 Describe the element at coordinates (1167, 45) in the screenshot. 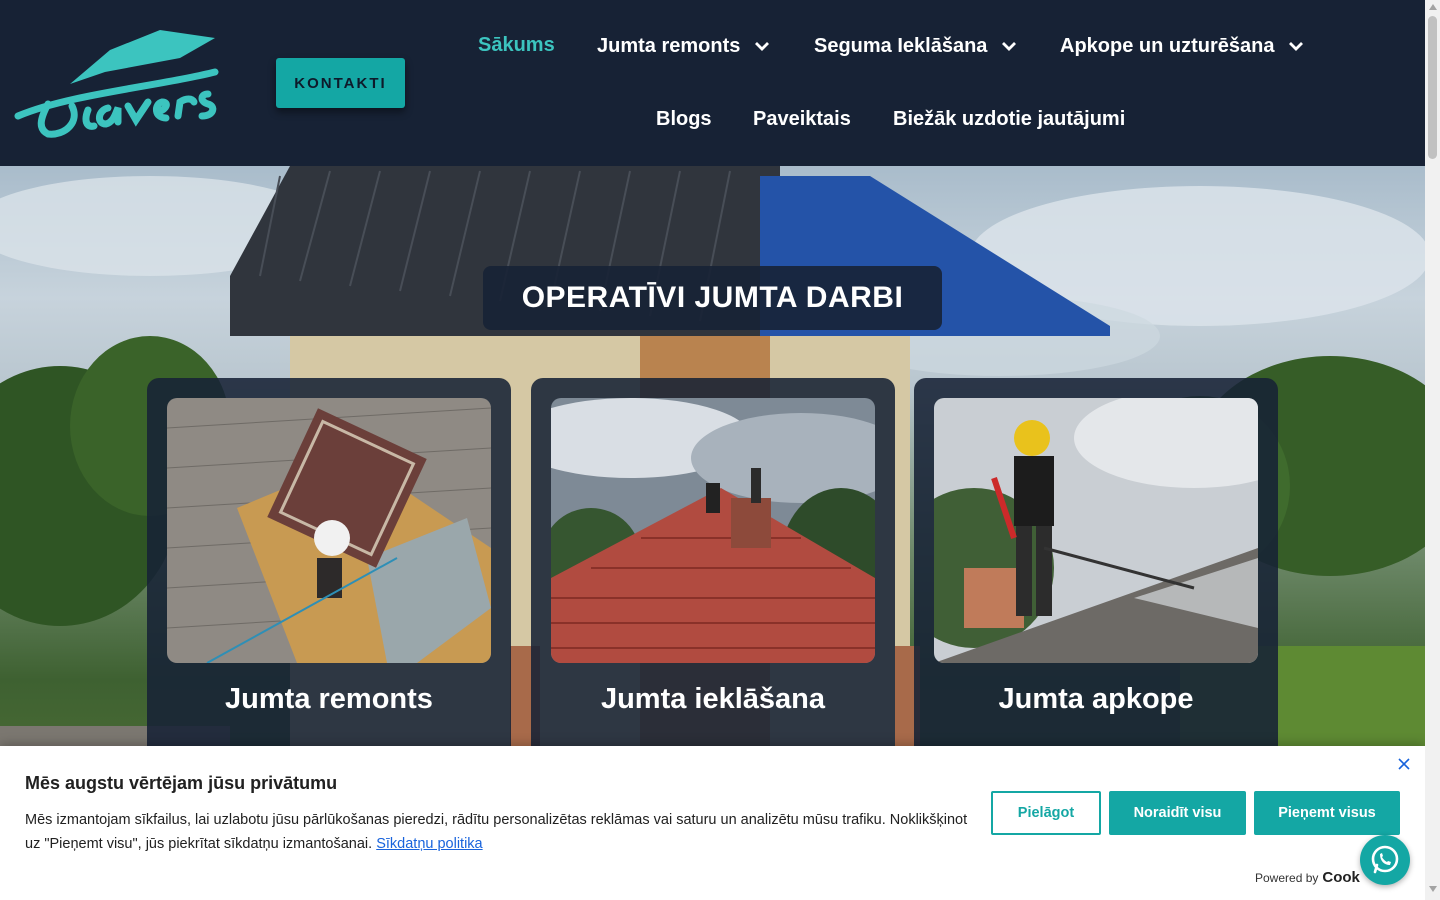

I see `nav-maintenance-label: Apkope un uzturēšana` at that location.